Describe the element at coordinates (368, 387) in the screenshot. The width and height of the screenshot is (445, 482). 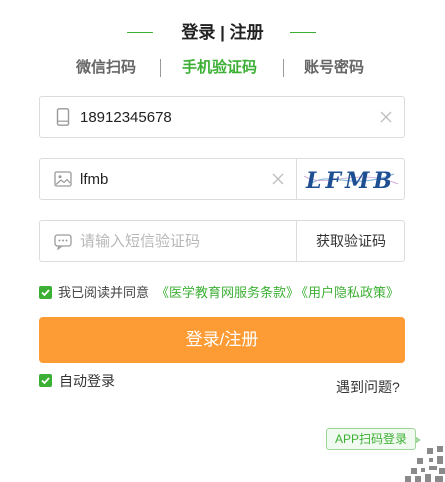
I see `help-link: 遇到问题?` at that location.